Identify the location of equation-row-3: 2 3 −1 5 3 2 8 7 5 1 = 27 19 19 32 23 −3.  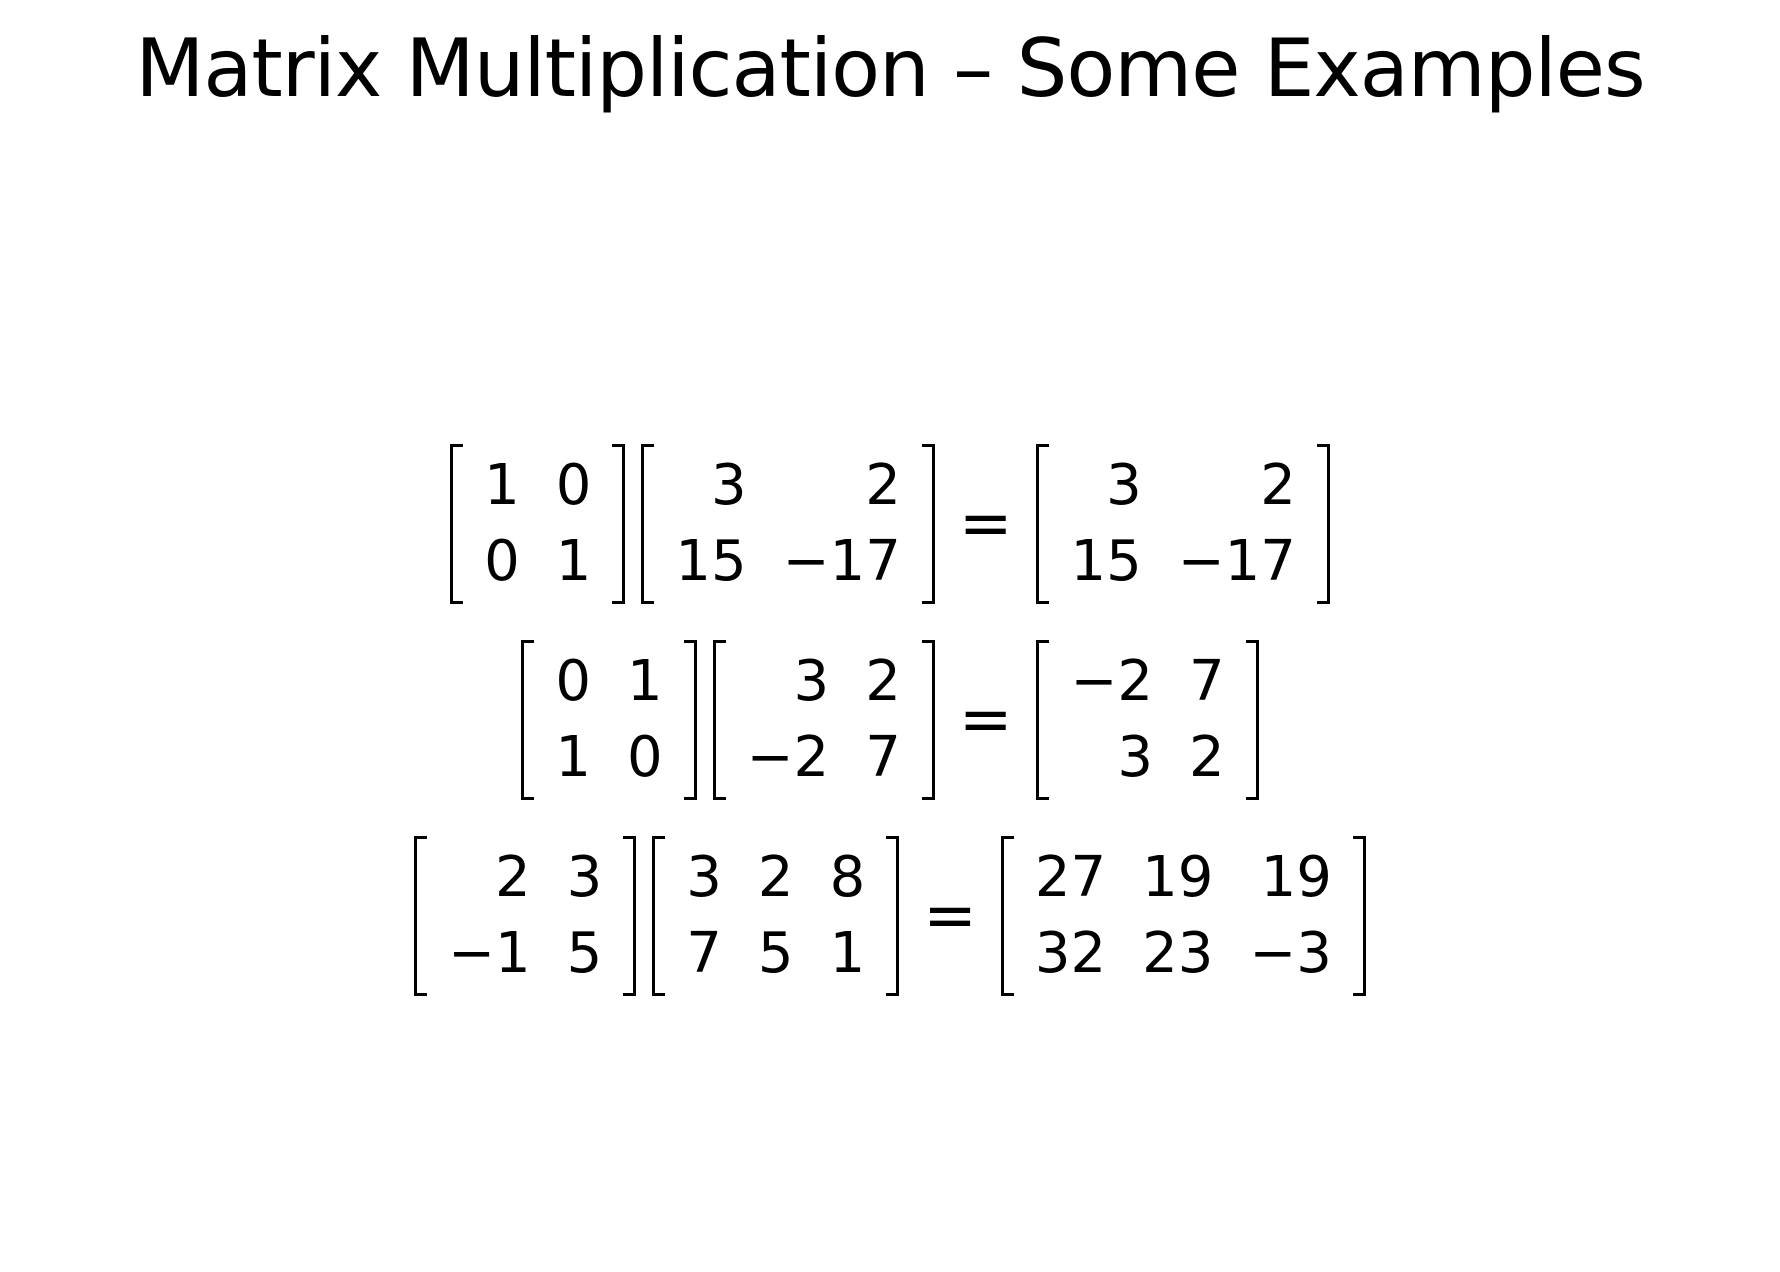
(890, 916).